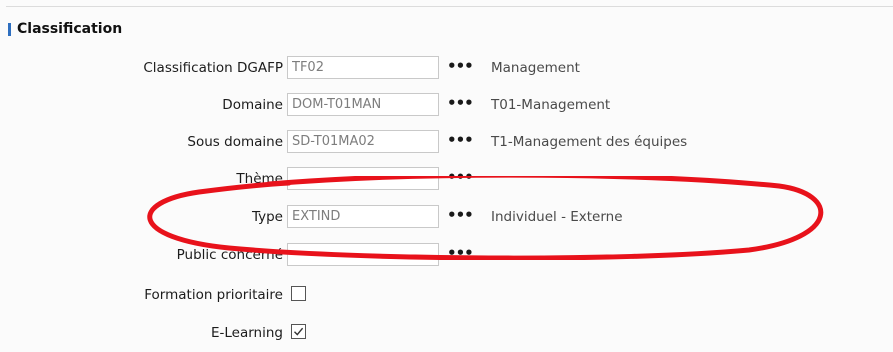 The height and width of the screenshot is (352, 893). I want to click on sous-domaine-lookup-button: •••, so click(460, 140).